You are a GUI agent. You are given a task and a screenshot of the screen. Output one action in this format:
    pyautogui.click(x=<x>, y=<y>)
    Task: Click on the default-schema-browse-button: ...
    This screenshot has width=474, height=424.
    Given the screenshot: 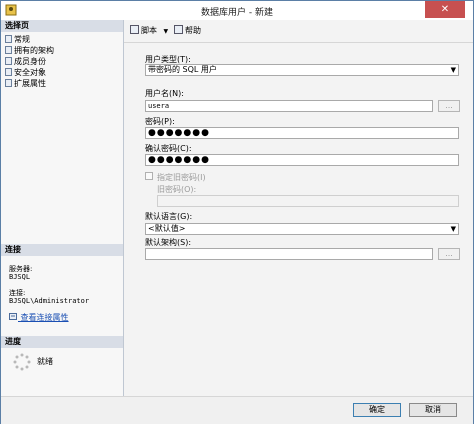 What is the action you would take?
    pyautogui.click(x=449, y=254)
    